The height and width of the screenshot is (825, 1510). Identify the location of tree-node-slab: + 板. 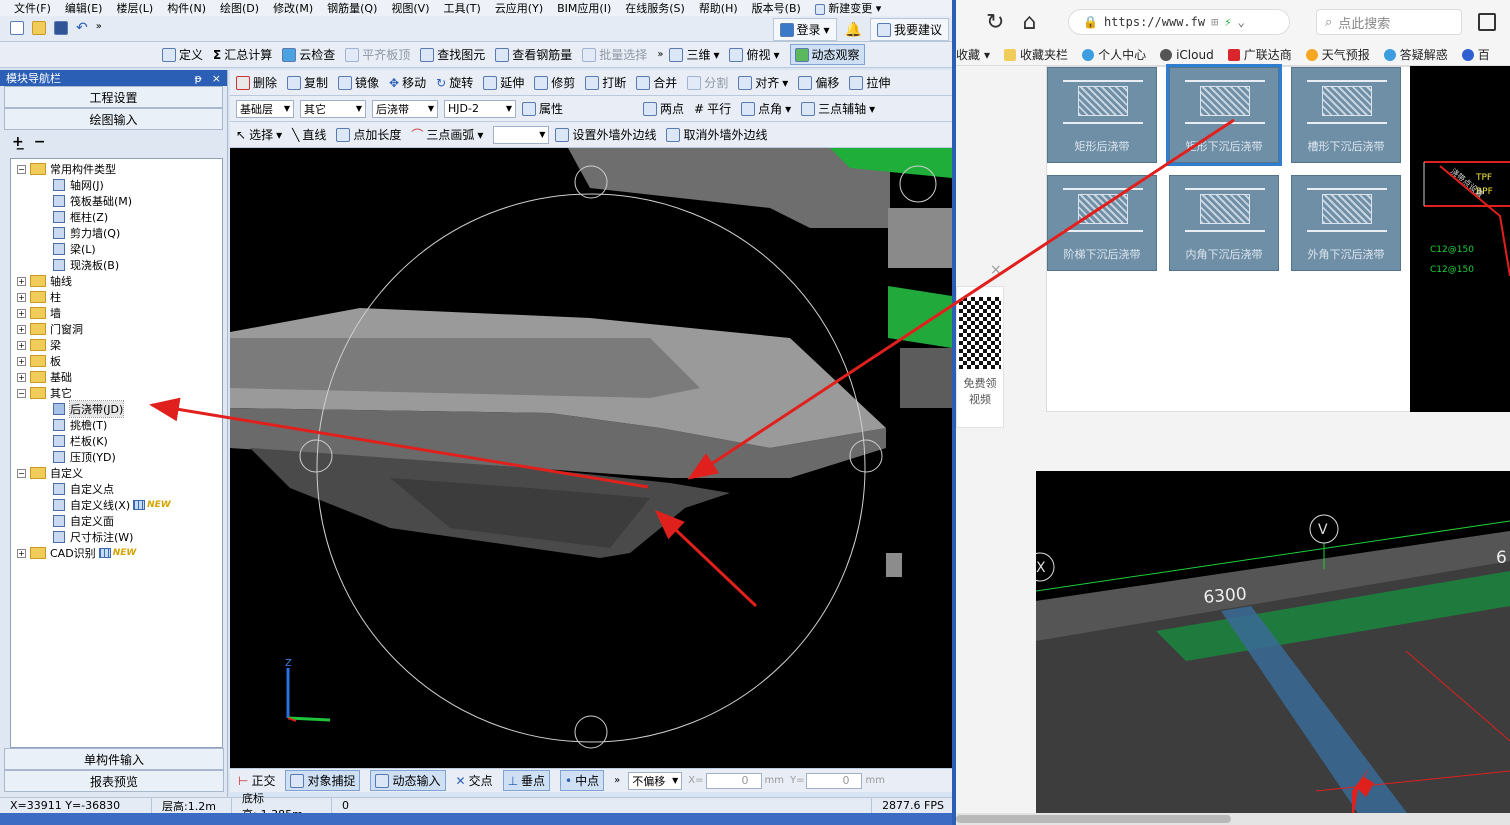
(116, 361).